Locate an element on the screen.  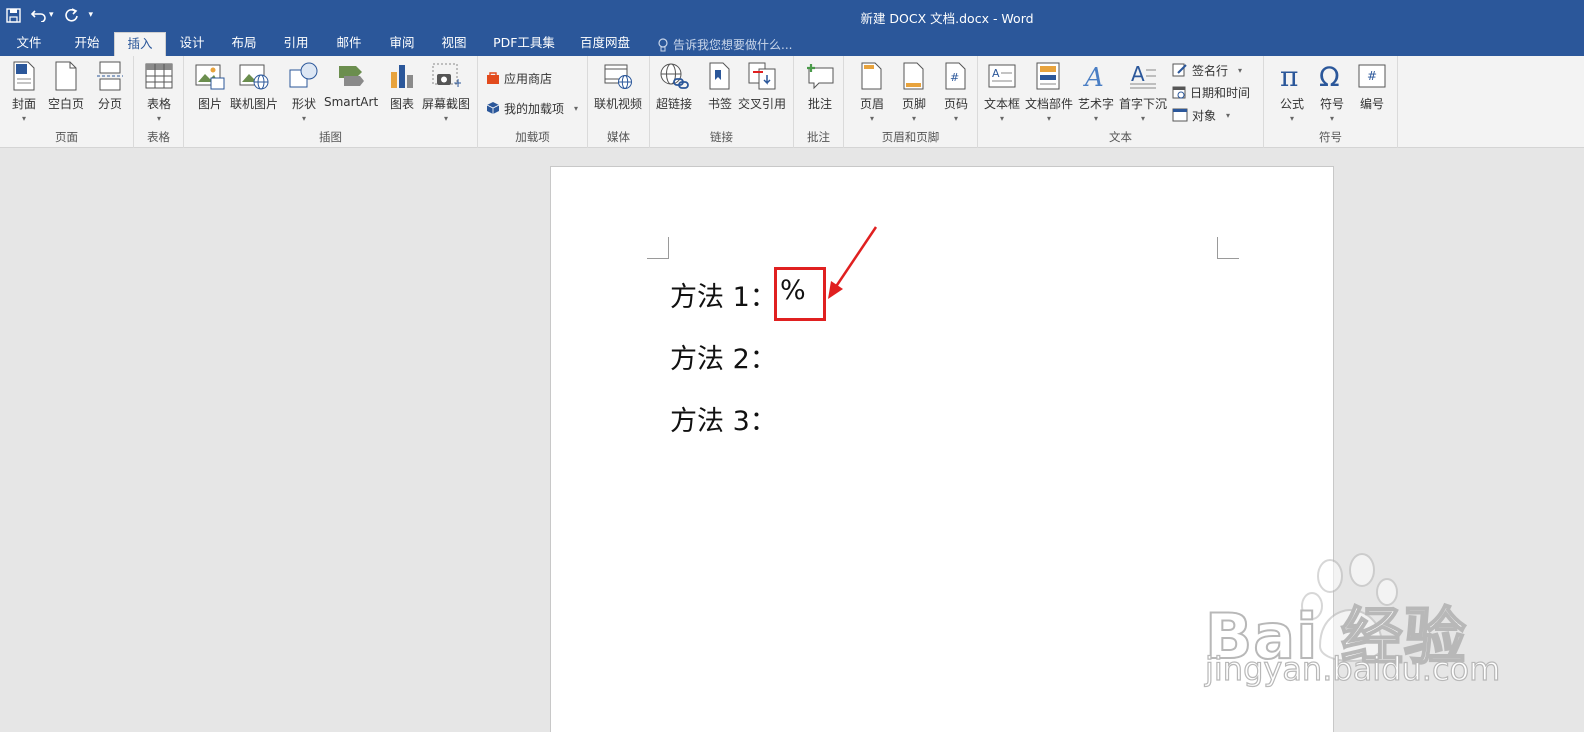
object-button: 对象 ▾ is located at coordinates (1201, 115).